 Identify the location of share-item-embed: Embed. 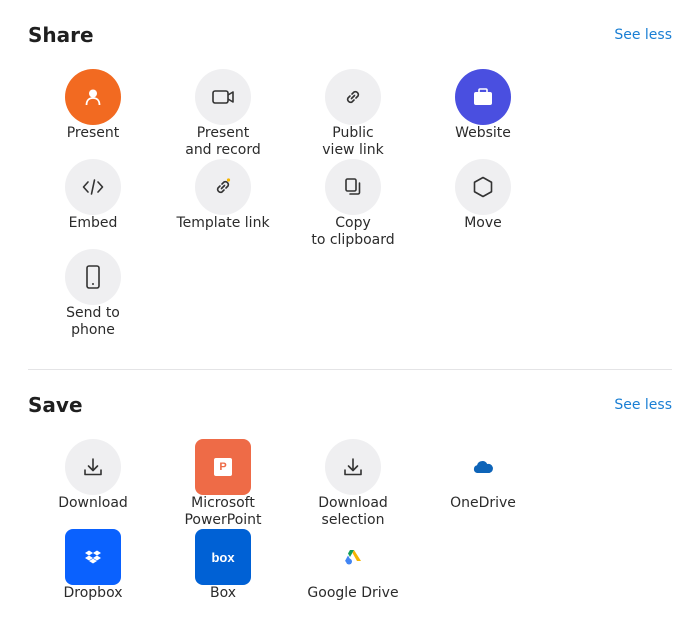
(93, 195).